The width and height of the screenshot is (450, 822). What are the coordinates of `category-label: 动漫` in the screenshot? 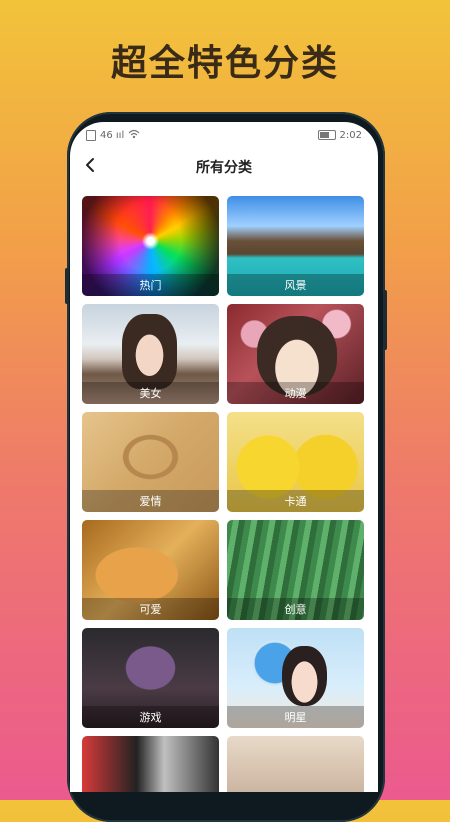 It's located at (295, 393).